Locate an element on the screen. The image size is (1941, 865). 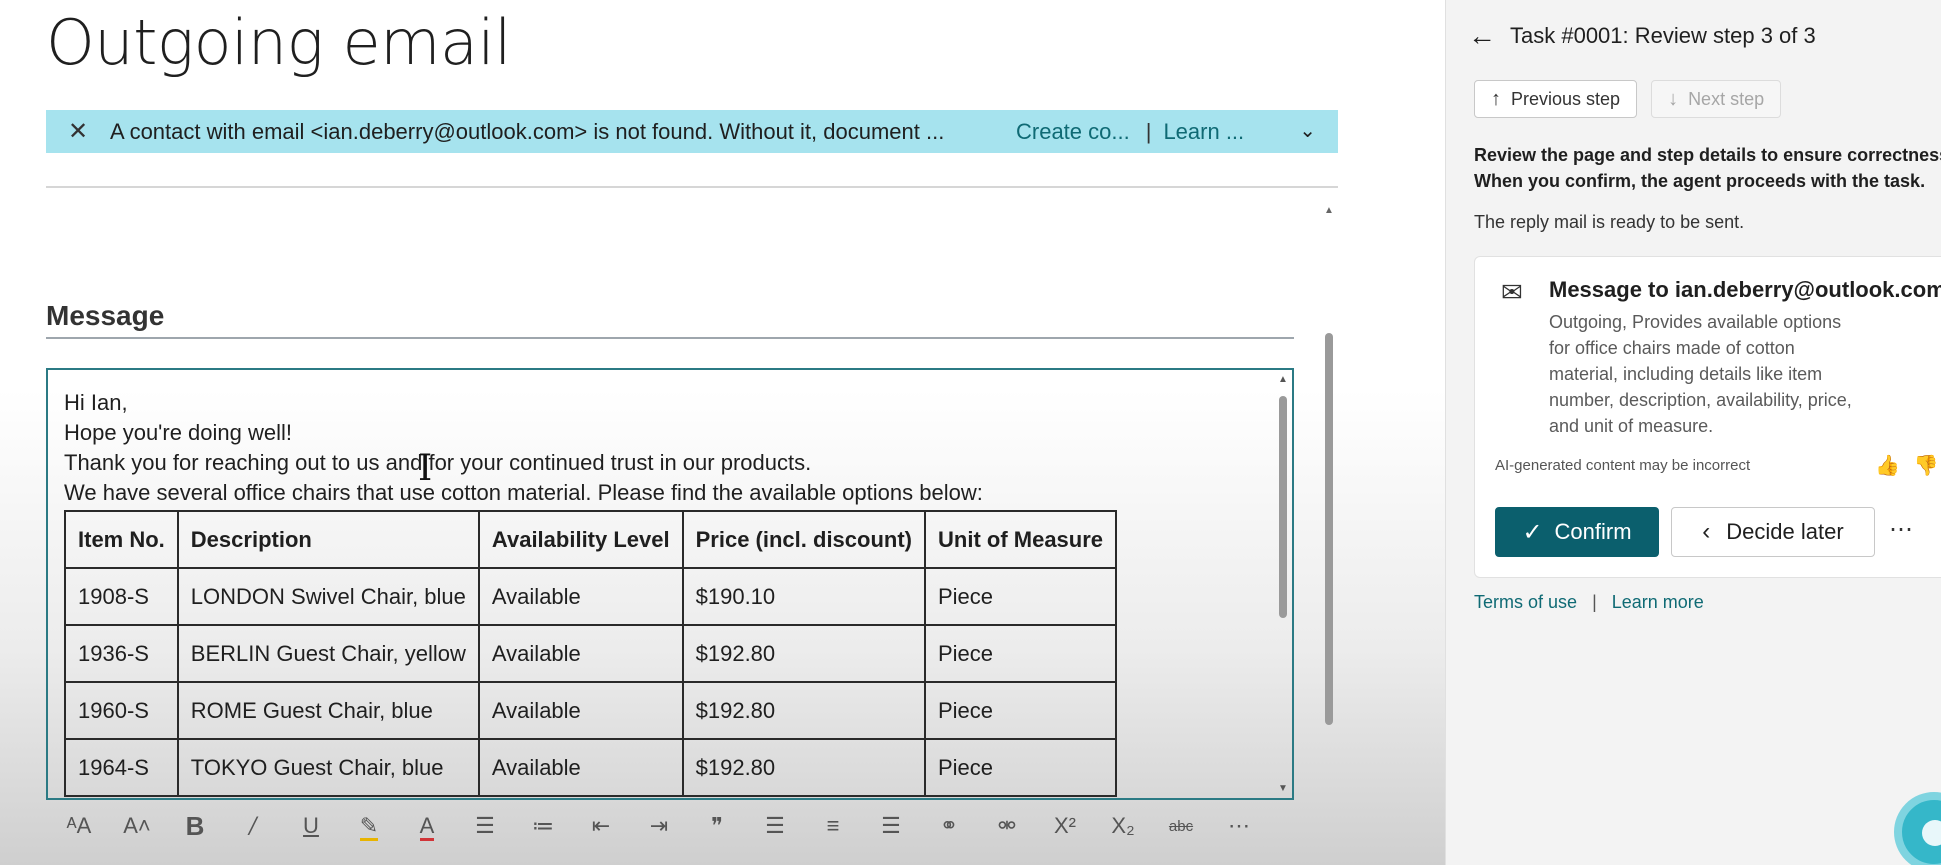
editor-scrollbar-thumb is located at coordinates (1283, 507).